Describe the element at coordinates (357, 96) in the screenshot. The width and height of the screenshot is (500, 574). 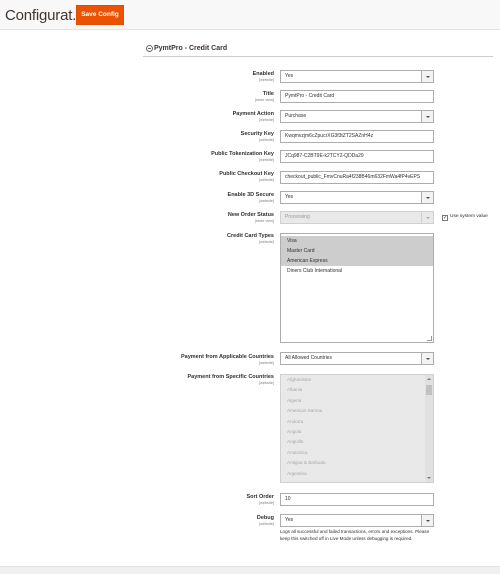
I see `title-input: PymtPro - Credit Card` at that location.